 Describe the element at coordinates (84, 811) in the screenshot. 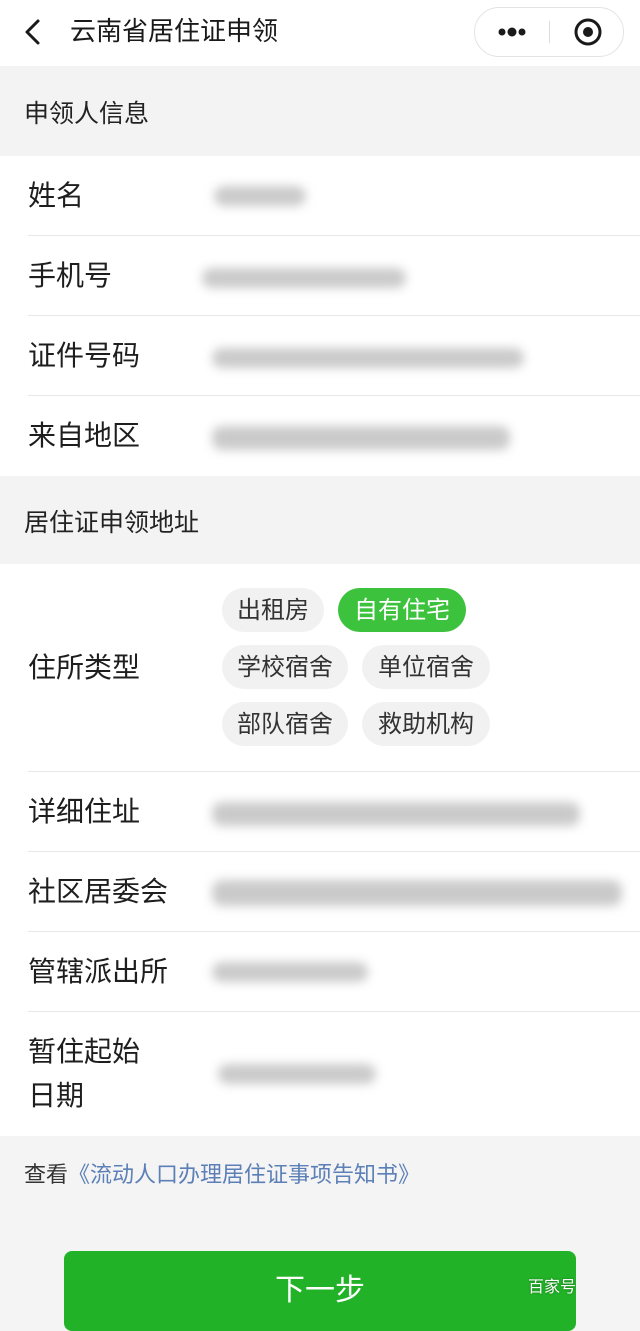

I see `field-label: 详细住址` at that location.